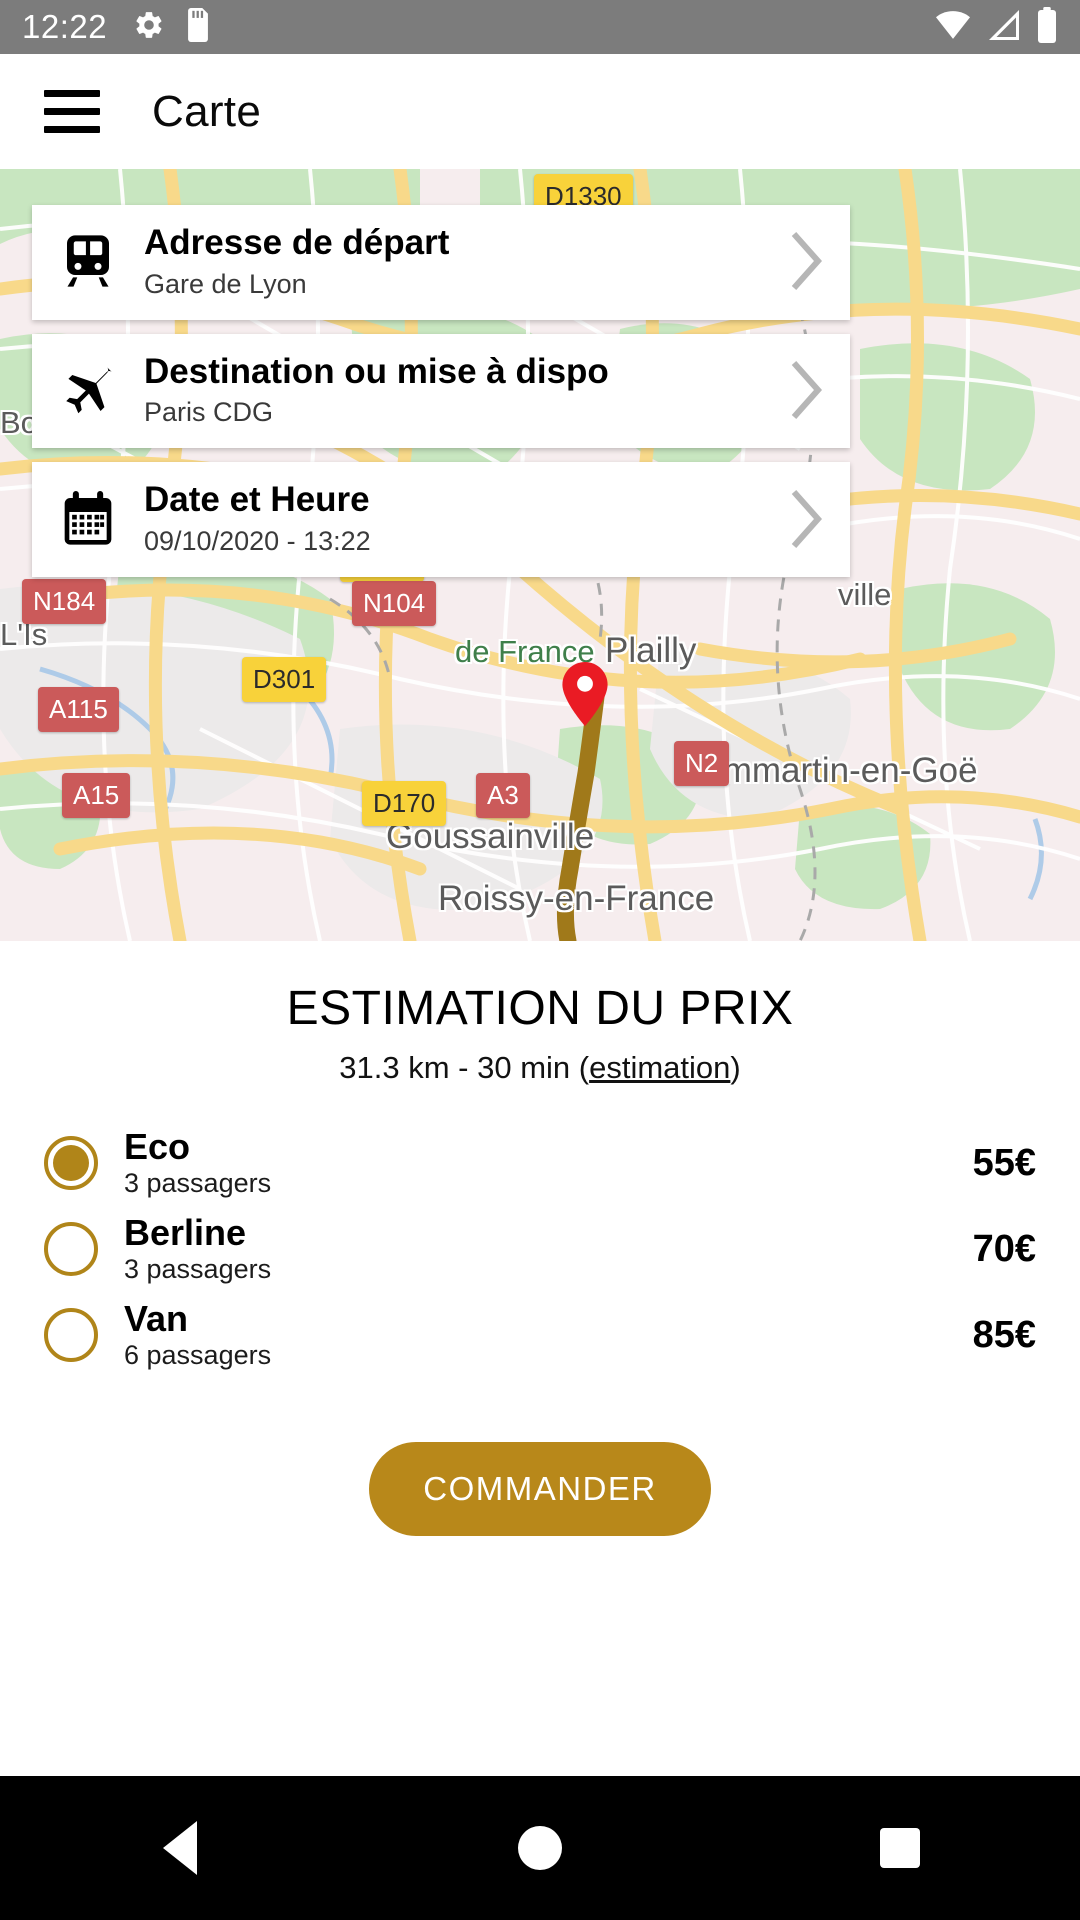 Image resolution: width=1080 pixels, height=1920 pixels. I want to click on page-title: Carte, so click(207, 111).